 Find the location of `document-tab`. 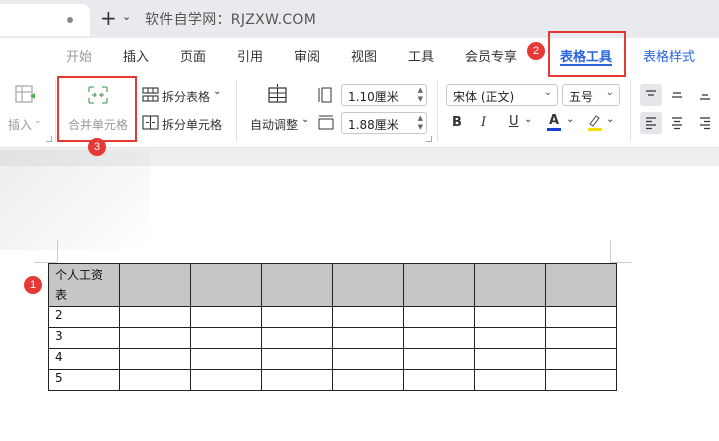

document-tab is located at coordinates (45, 20).